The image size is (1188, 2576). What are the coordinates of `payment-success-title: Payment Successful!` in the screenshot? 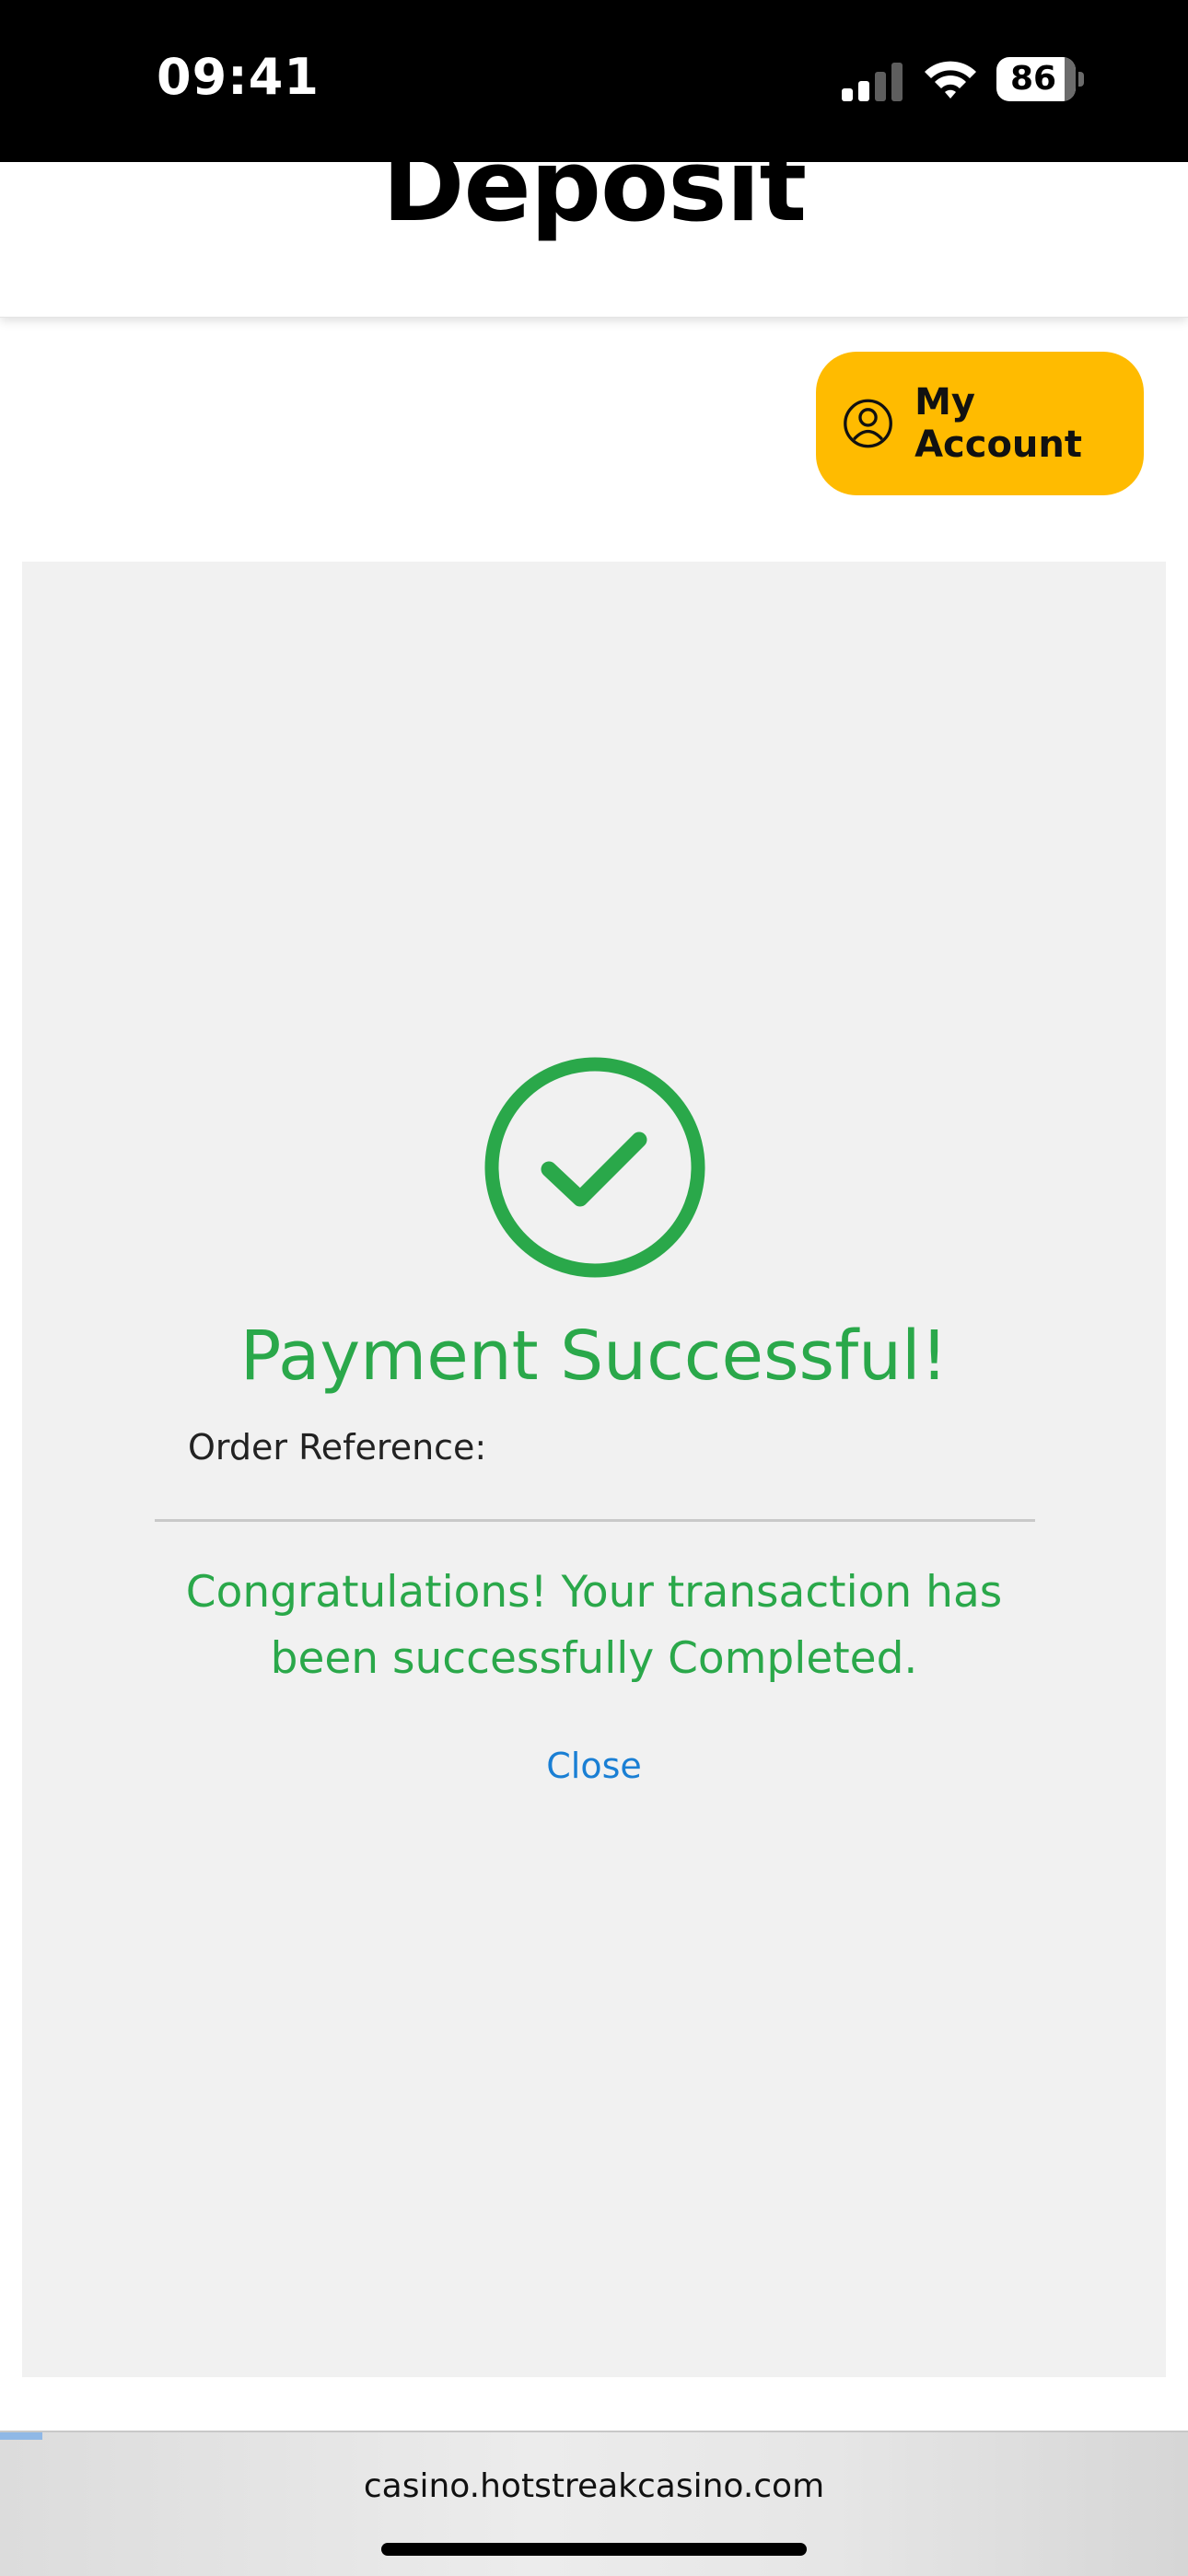 It's located at (594, 1356).